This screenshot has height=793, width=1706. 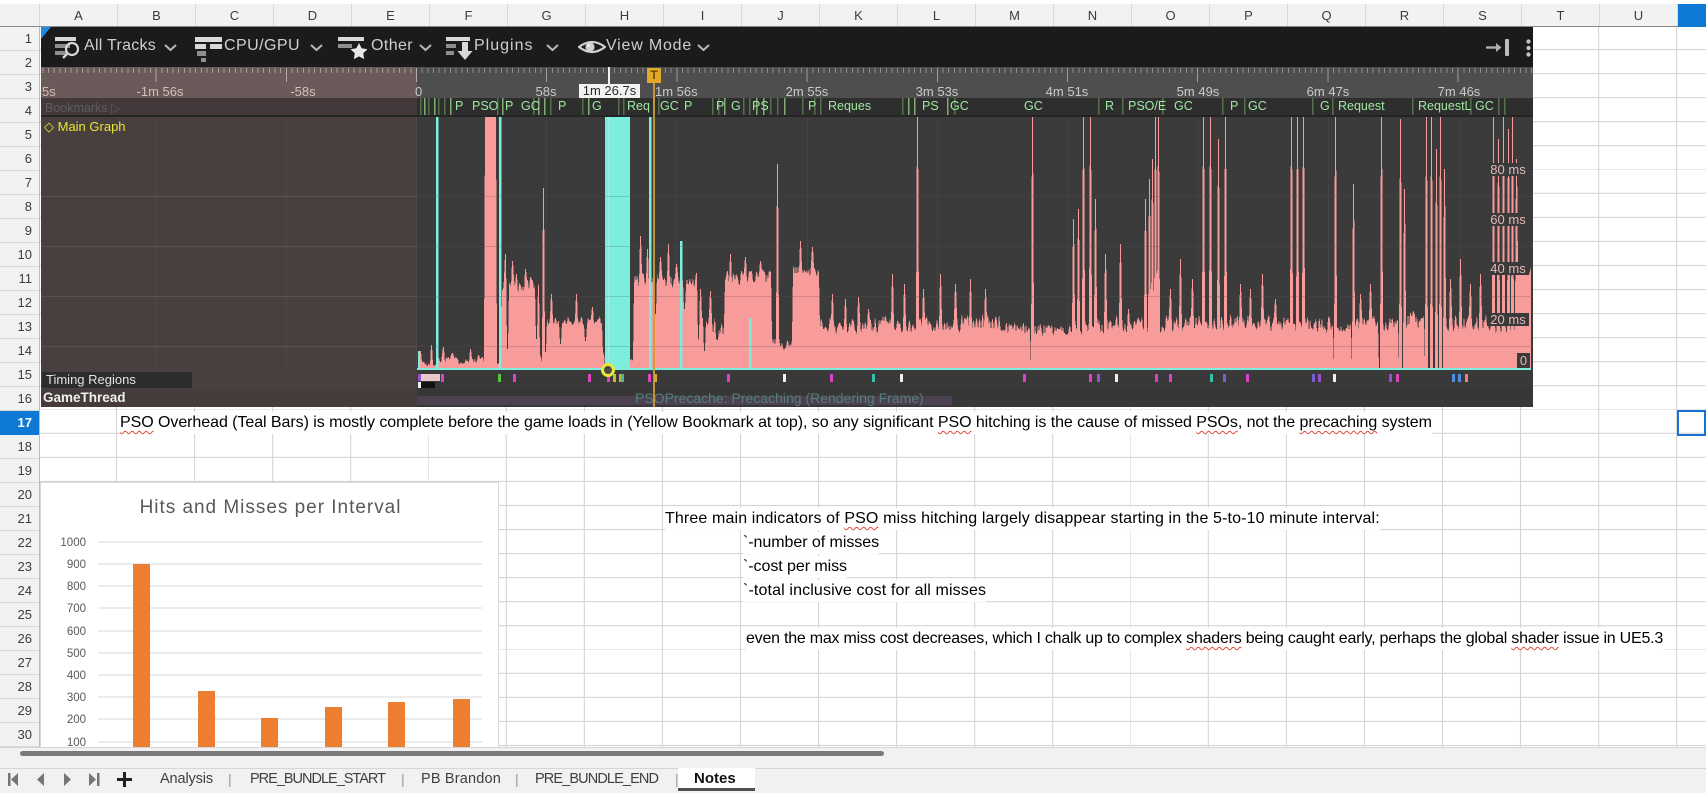 I want to click on svg-text: 400, so click(x=76, y=676).